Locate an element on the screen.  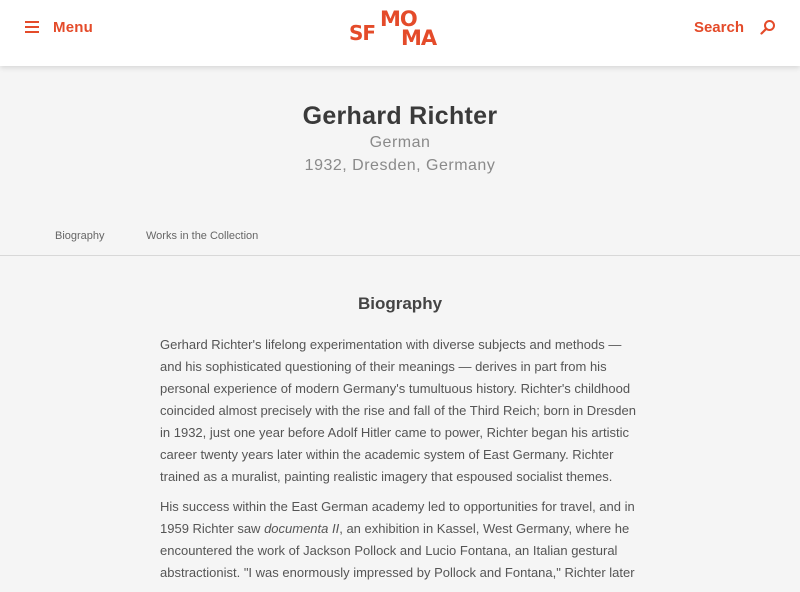
artist-nationality: German is located at coordinates (400, 142).